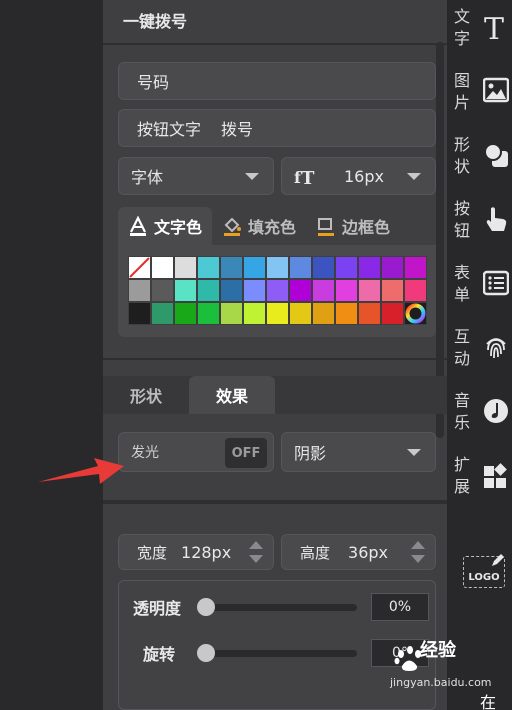 This screenshot has height=710, width=512. Describe the element at coordinates (441, 682) in the screenshot. I see `watermark-url: jingyan.baidu.com` at that location.